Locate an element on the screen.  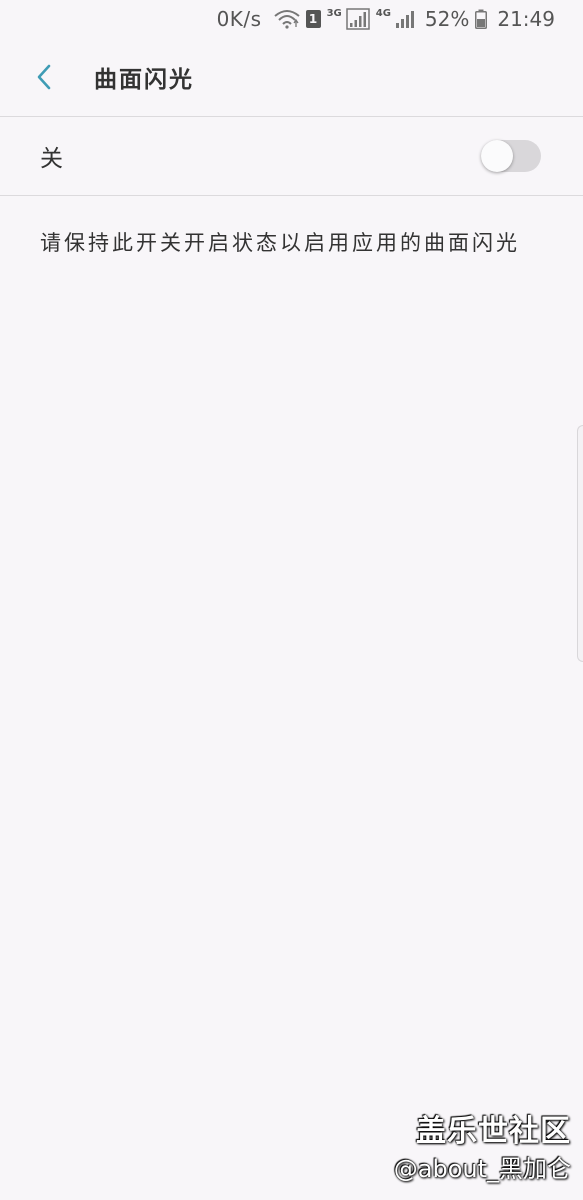
master-switch-row: 关 is located at coordinates (291, 156).